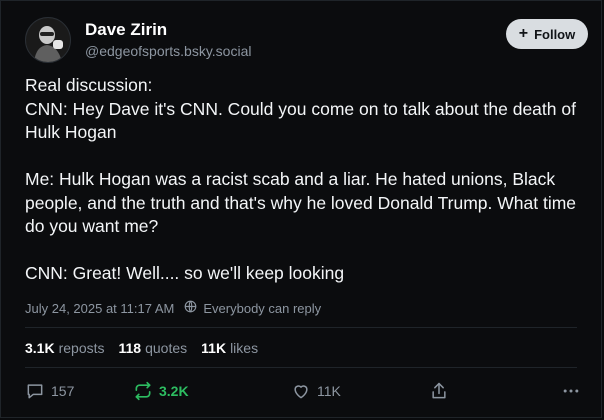  What do you see at coordinates (523, 33) in the screenshot?
I see `plus-icon: +` at bounding box center [523, 33].